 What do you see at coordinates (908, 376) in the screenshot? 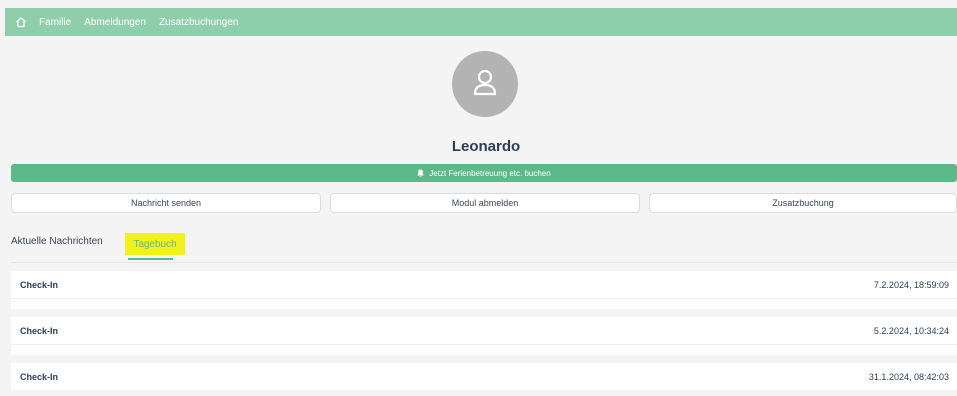
I see `entry-timestamp: 31.1.2024, 08:42:03` at bounding box center [908, 376].